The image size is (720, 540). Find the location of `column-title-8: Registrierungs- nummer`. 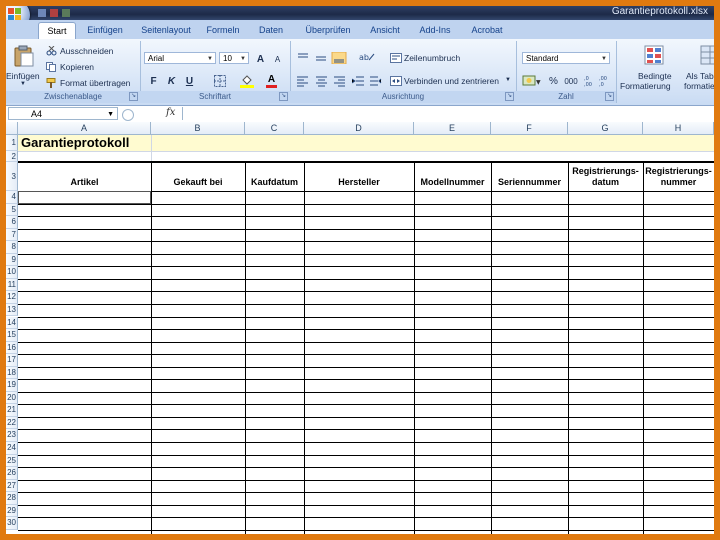

column-title-8: Registrierungs- nummer is located at coordinates (678, 176).